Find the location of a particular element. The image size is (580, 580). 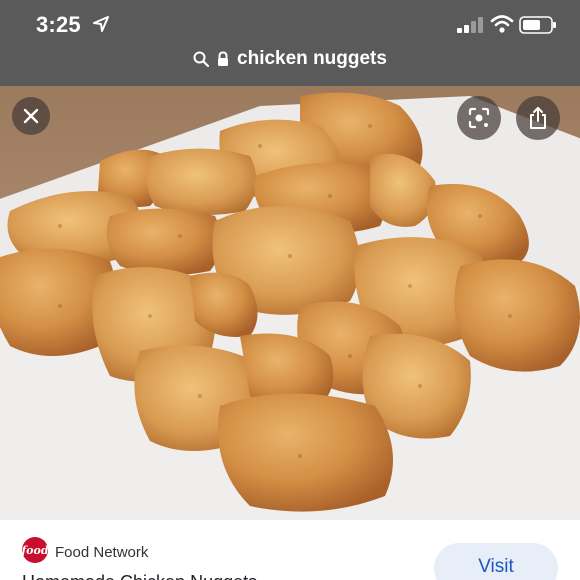

visit-button: Visit is located at coordinates (496, 561).